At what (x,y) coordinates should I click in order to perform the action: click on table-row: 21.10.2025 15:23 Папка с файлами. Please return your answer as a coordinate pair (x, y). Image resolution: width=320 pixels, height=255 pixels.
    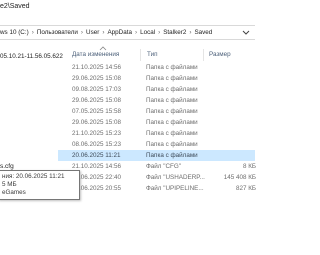
    Looking at the image, I should click on (156, 133).